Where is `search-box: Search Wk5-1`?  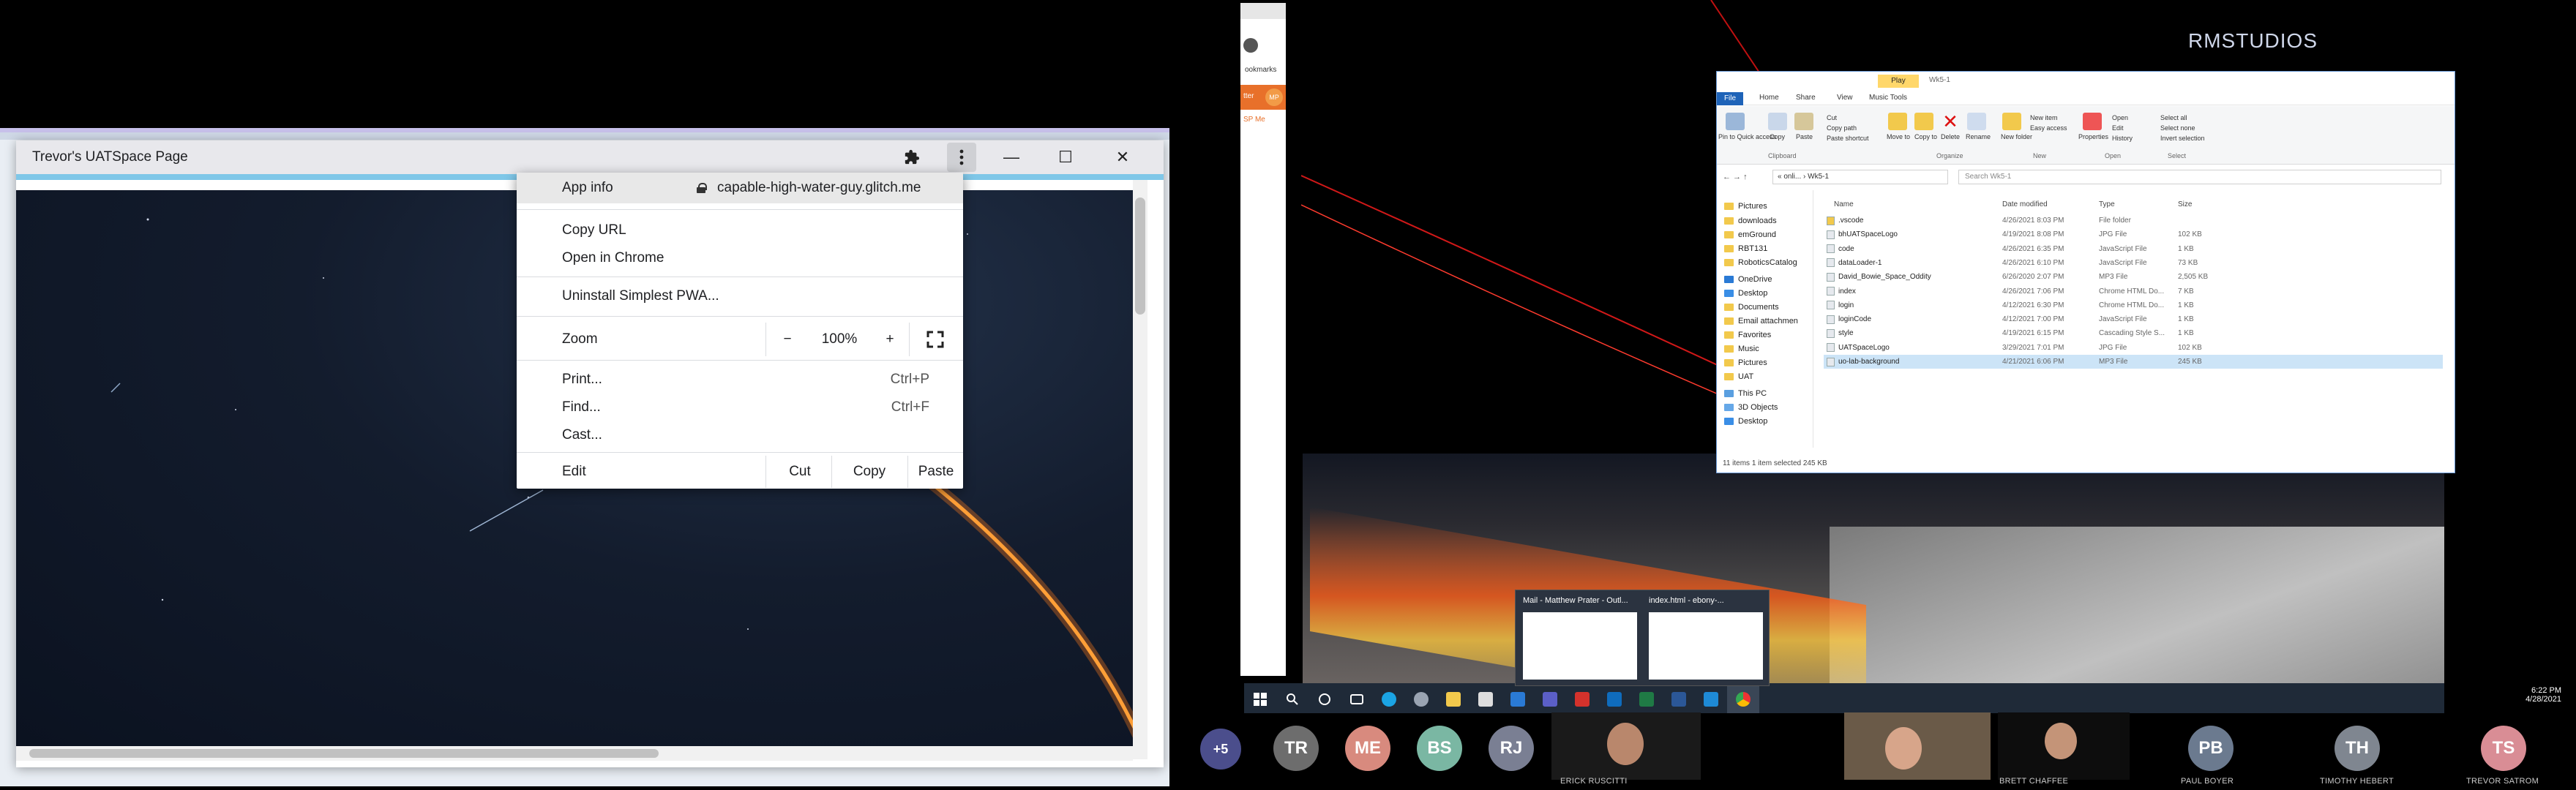 search-box: Search Wk5-1 is located at coordinates (2199, 177).